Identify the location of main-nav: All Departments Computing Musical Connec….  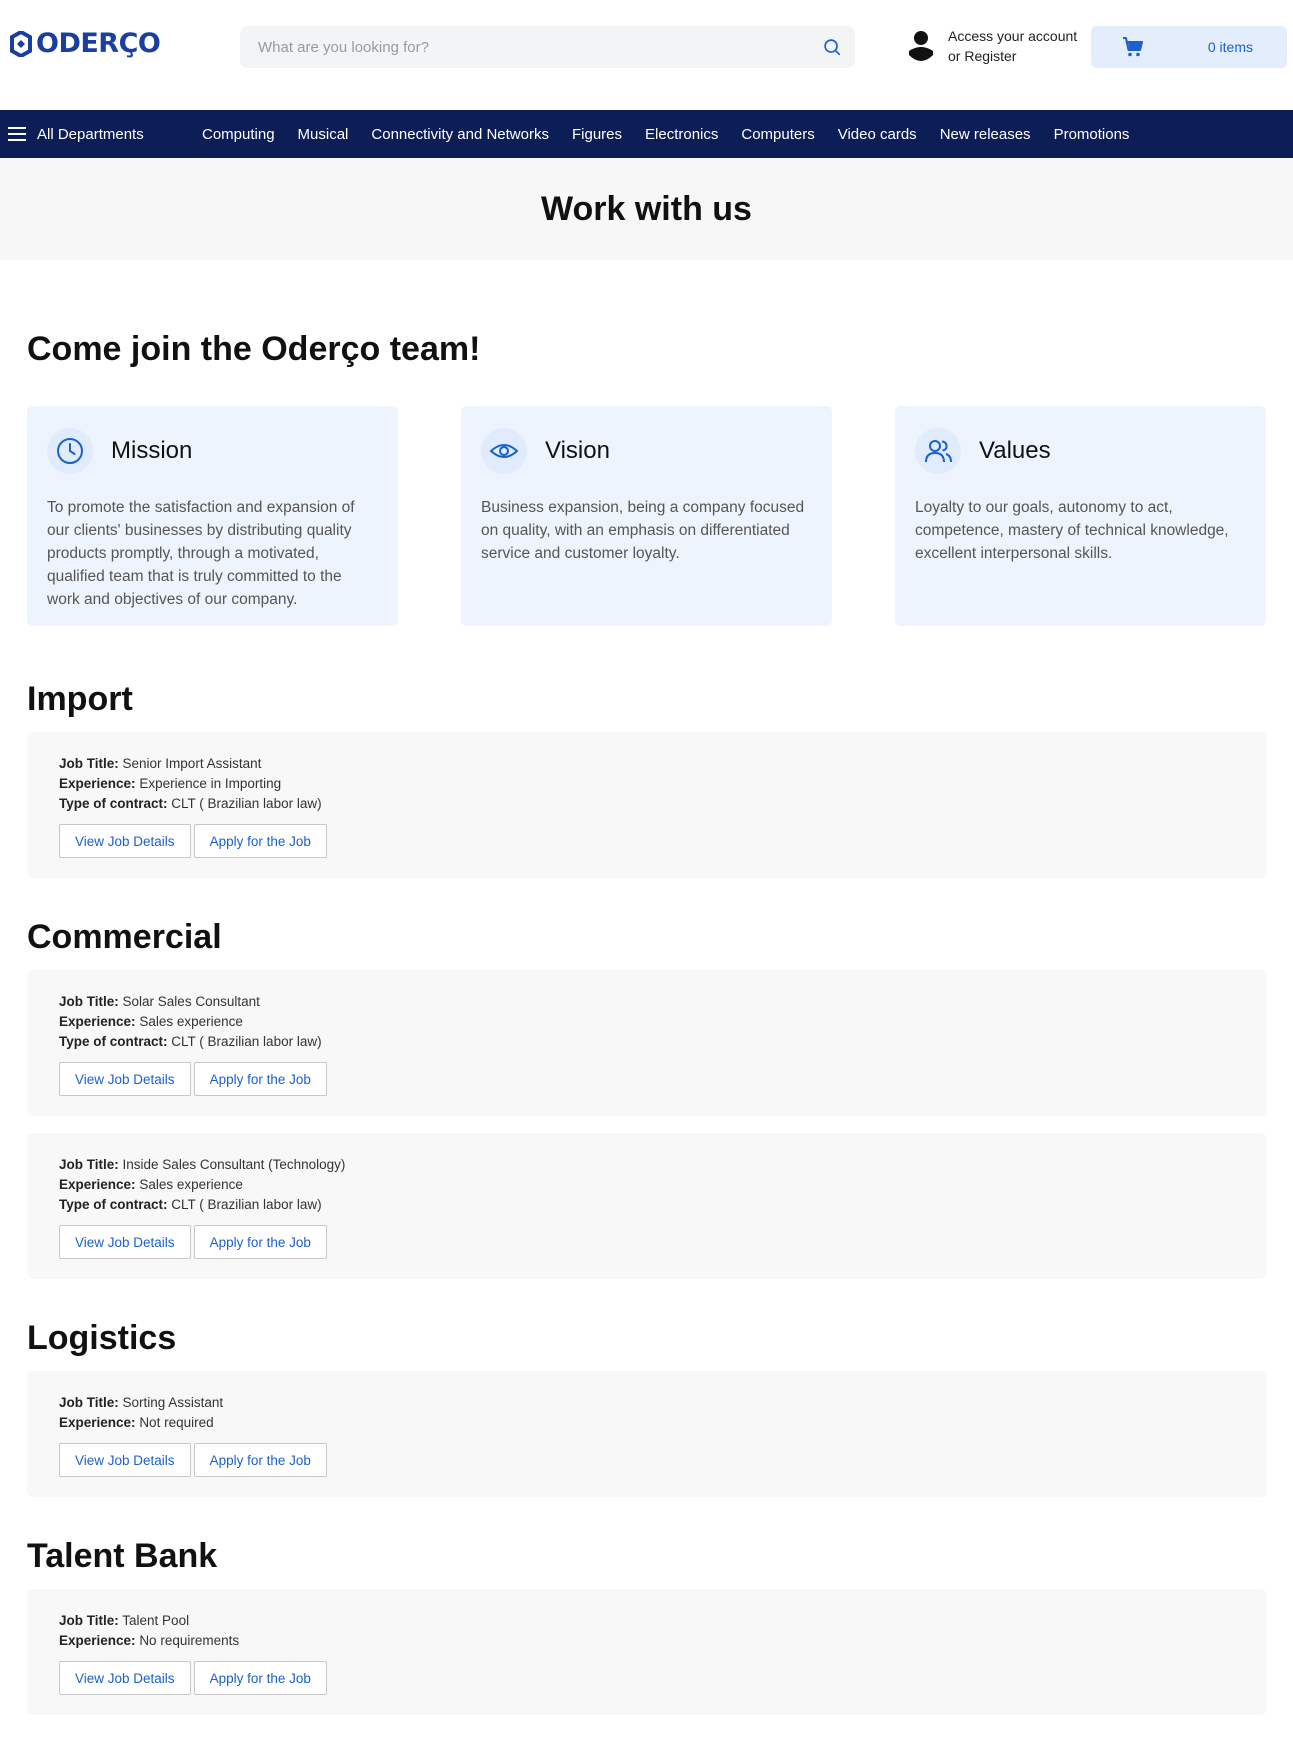
(646, 134).